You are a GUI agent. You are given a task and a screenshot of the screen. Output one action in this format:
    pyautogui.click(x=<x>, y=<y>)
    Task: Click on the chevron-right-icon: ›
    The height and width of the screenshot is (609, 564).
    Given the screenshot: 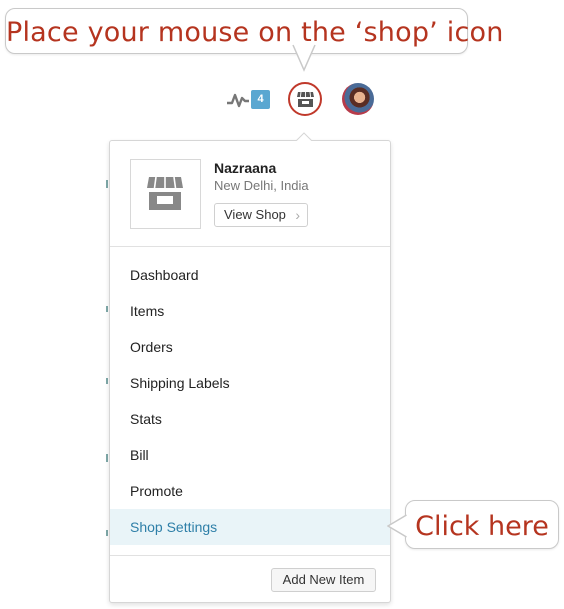 What is the action you would take?
    pyautogui.click(x=297, y=215)
    